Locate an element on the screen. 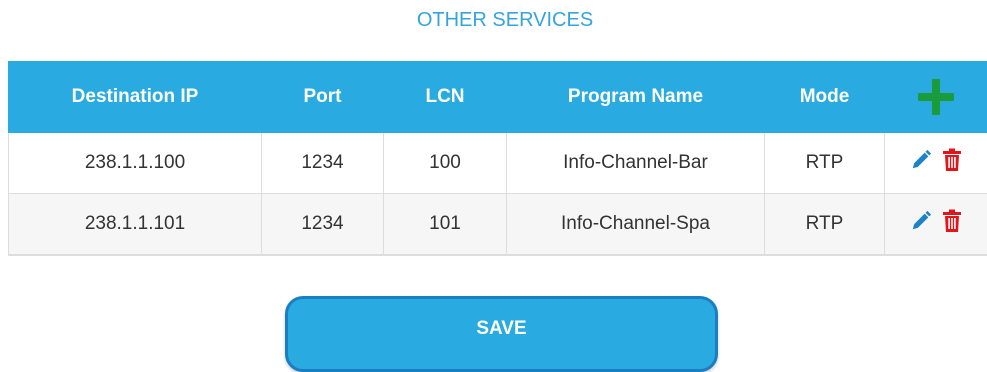  header-actions is located at coordinates (936, 97).